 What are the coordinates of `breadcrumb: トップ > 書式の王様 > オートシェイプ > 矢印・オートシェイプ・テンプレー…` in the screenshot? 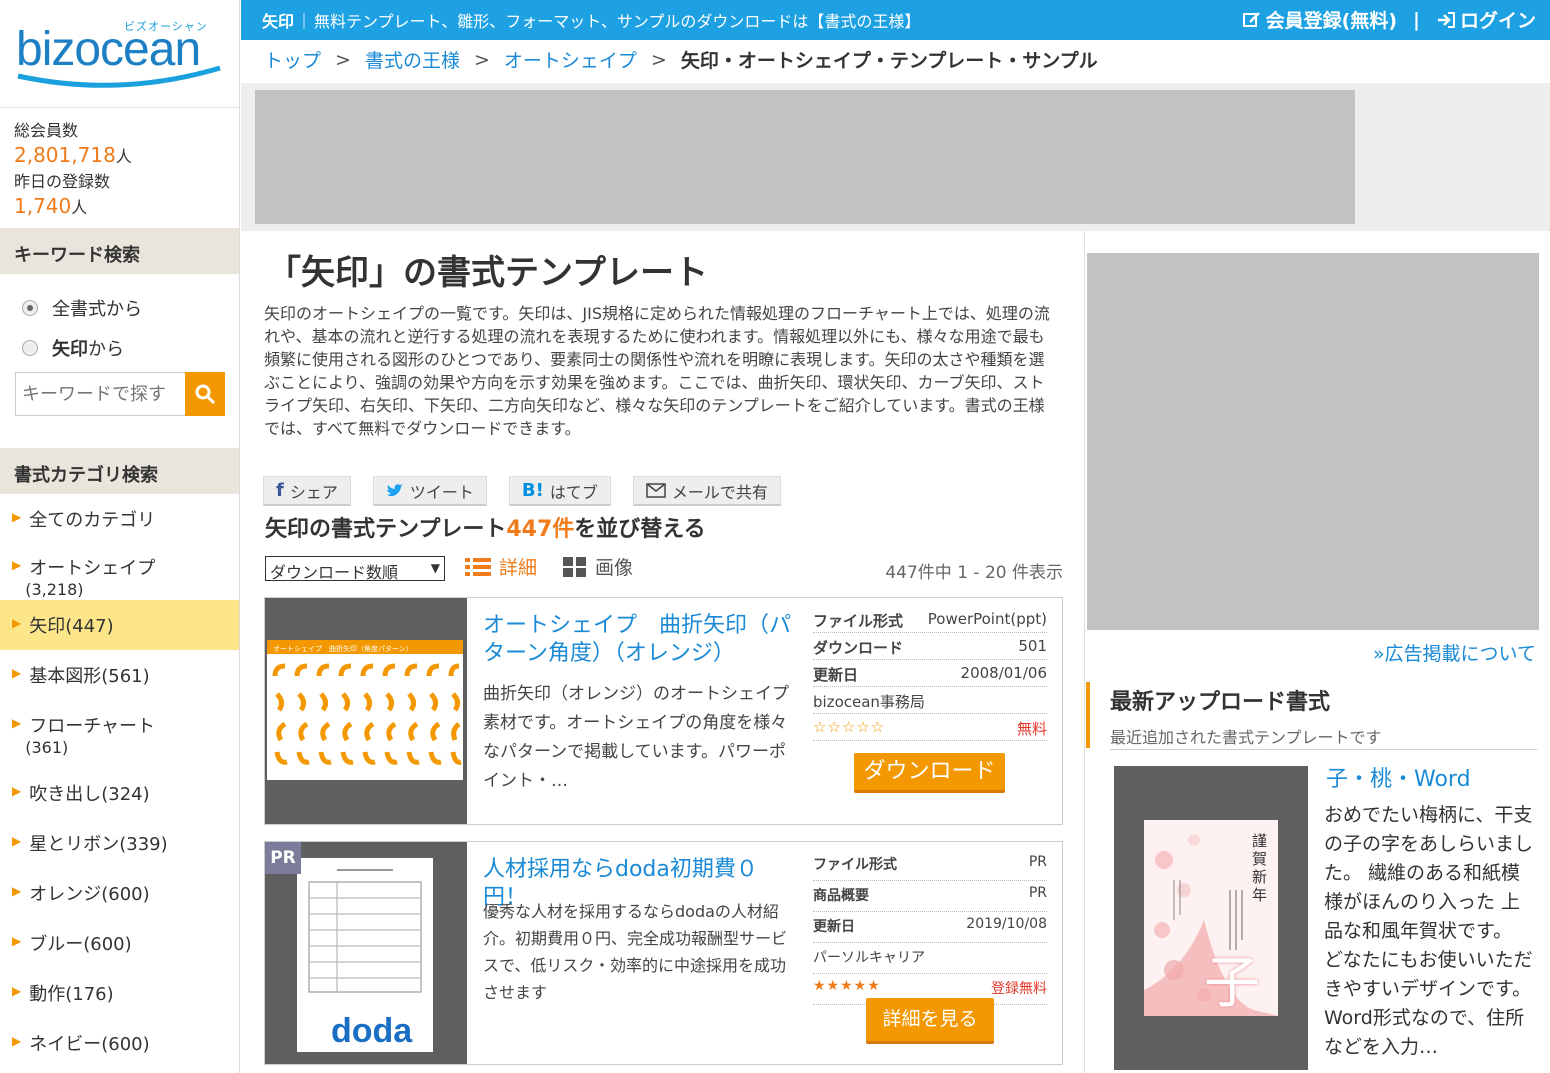 It's located at (681, 59).